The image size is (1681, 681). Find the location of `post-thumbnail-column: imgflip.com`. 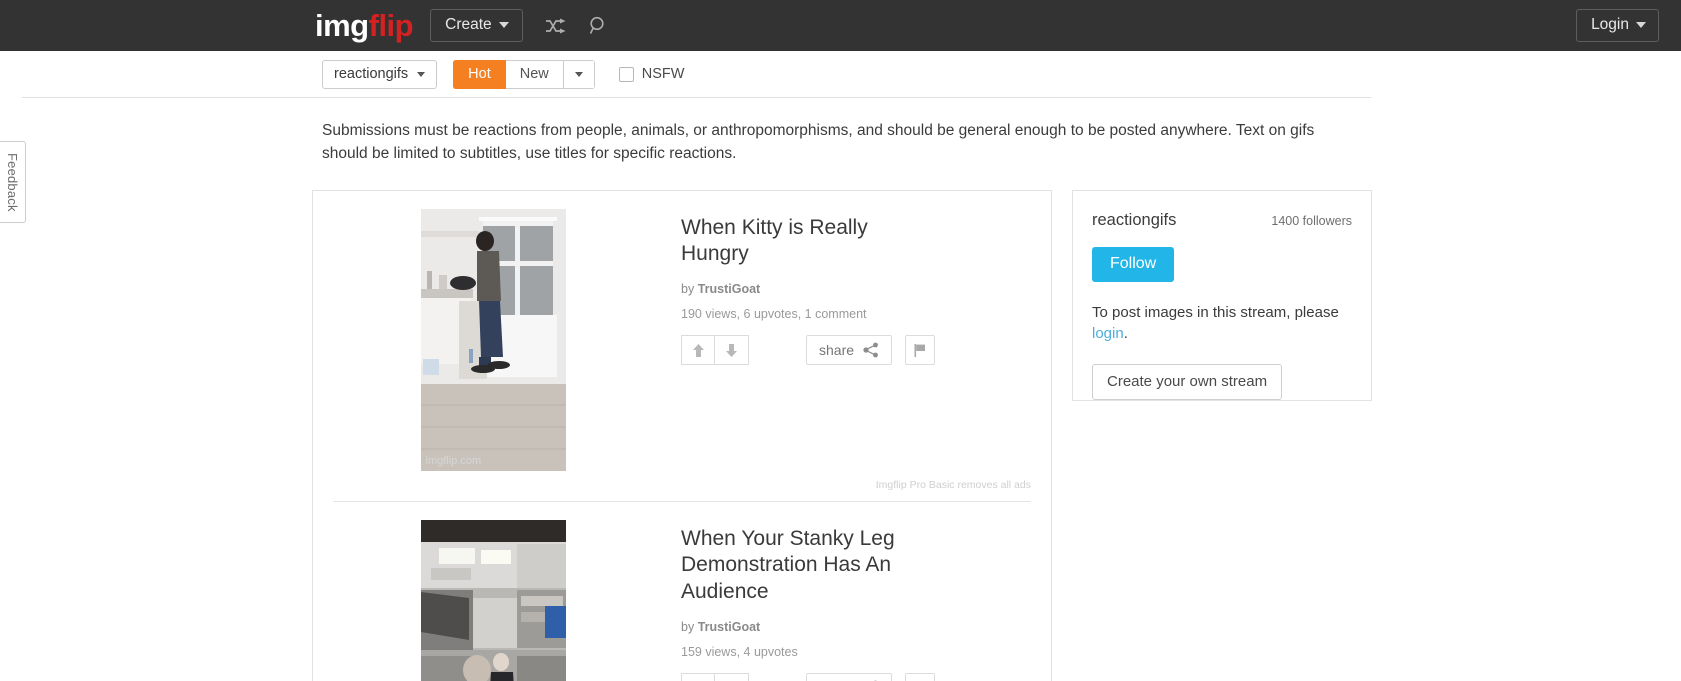

post-thumbnail-column: imgflip.com is located at coordinates (493, 339).